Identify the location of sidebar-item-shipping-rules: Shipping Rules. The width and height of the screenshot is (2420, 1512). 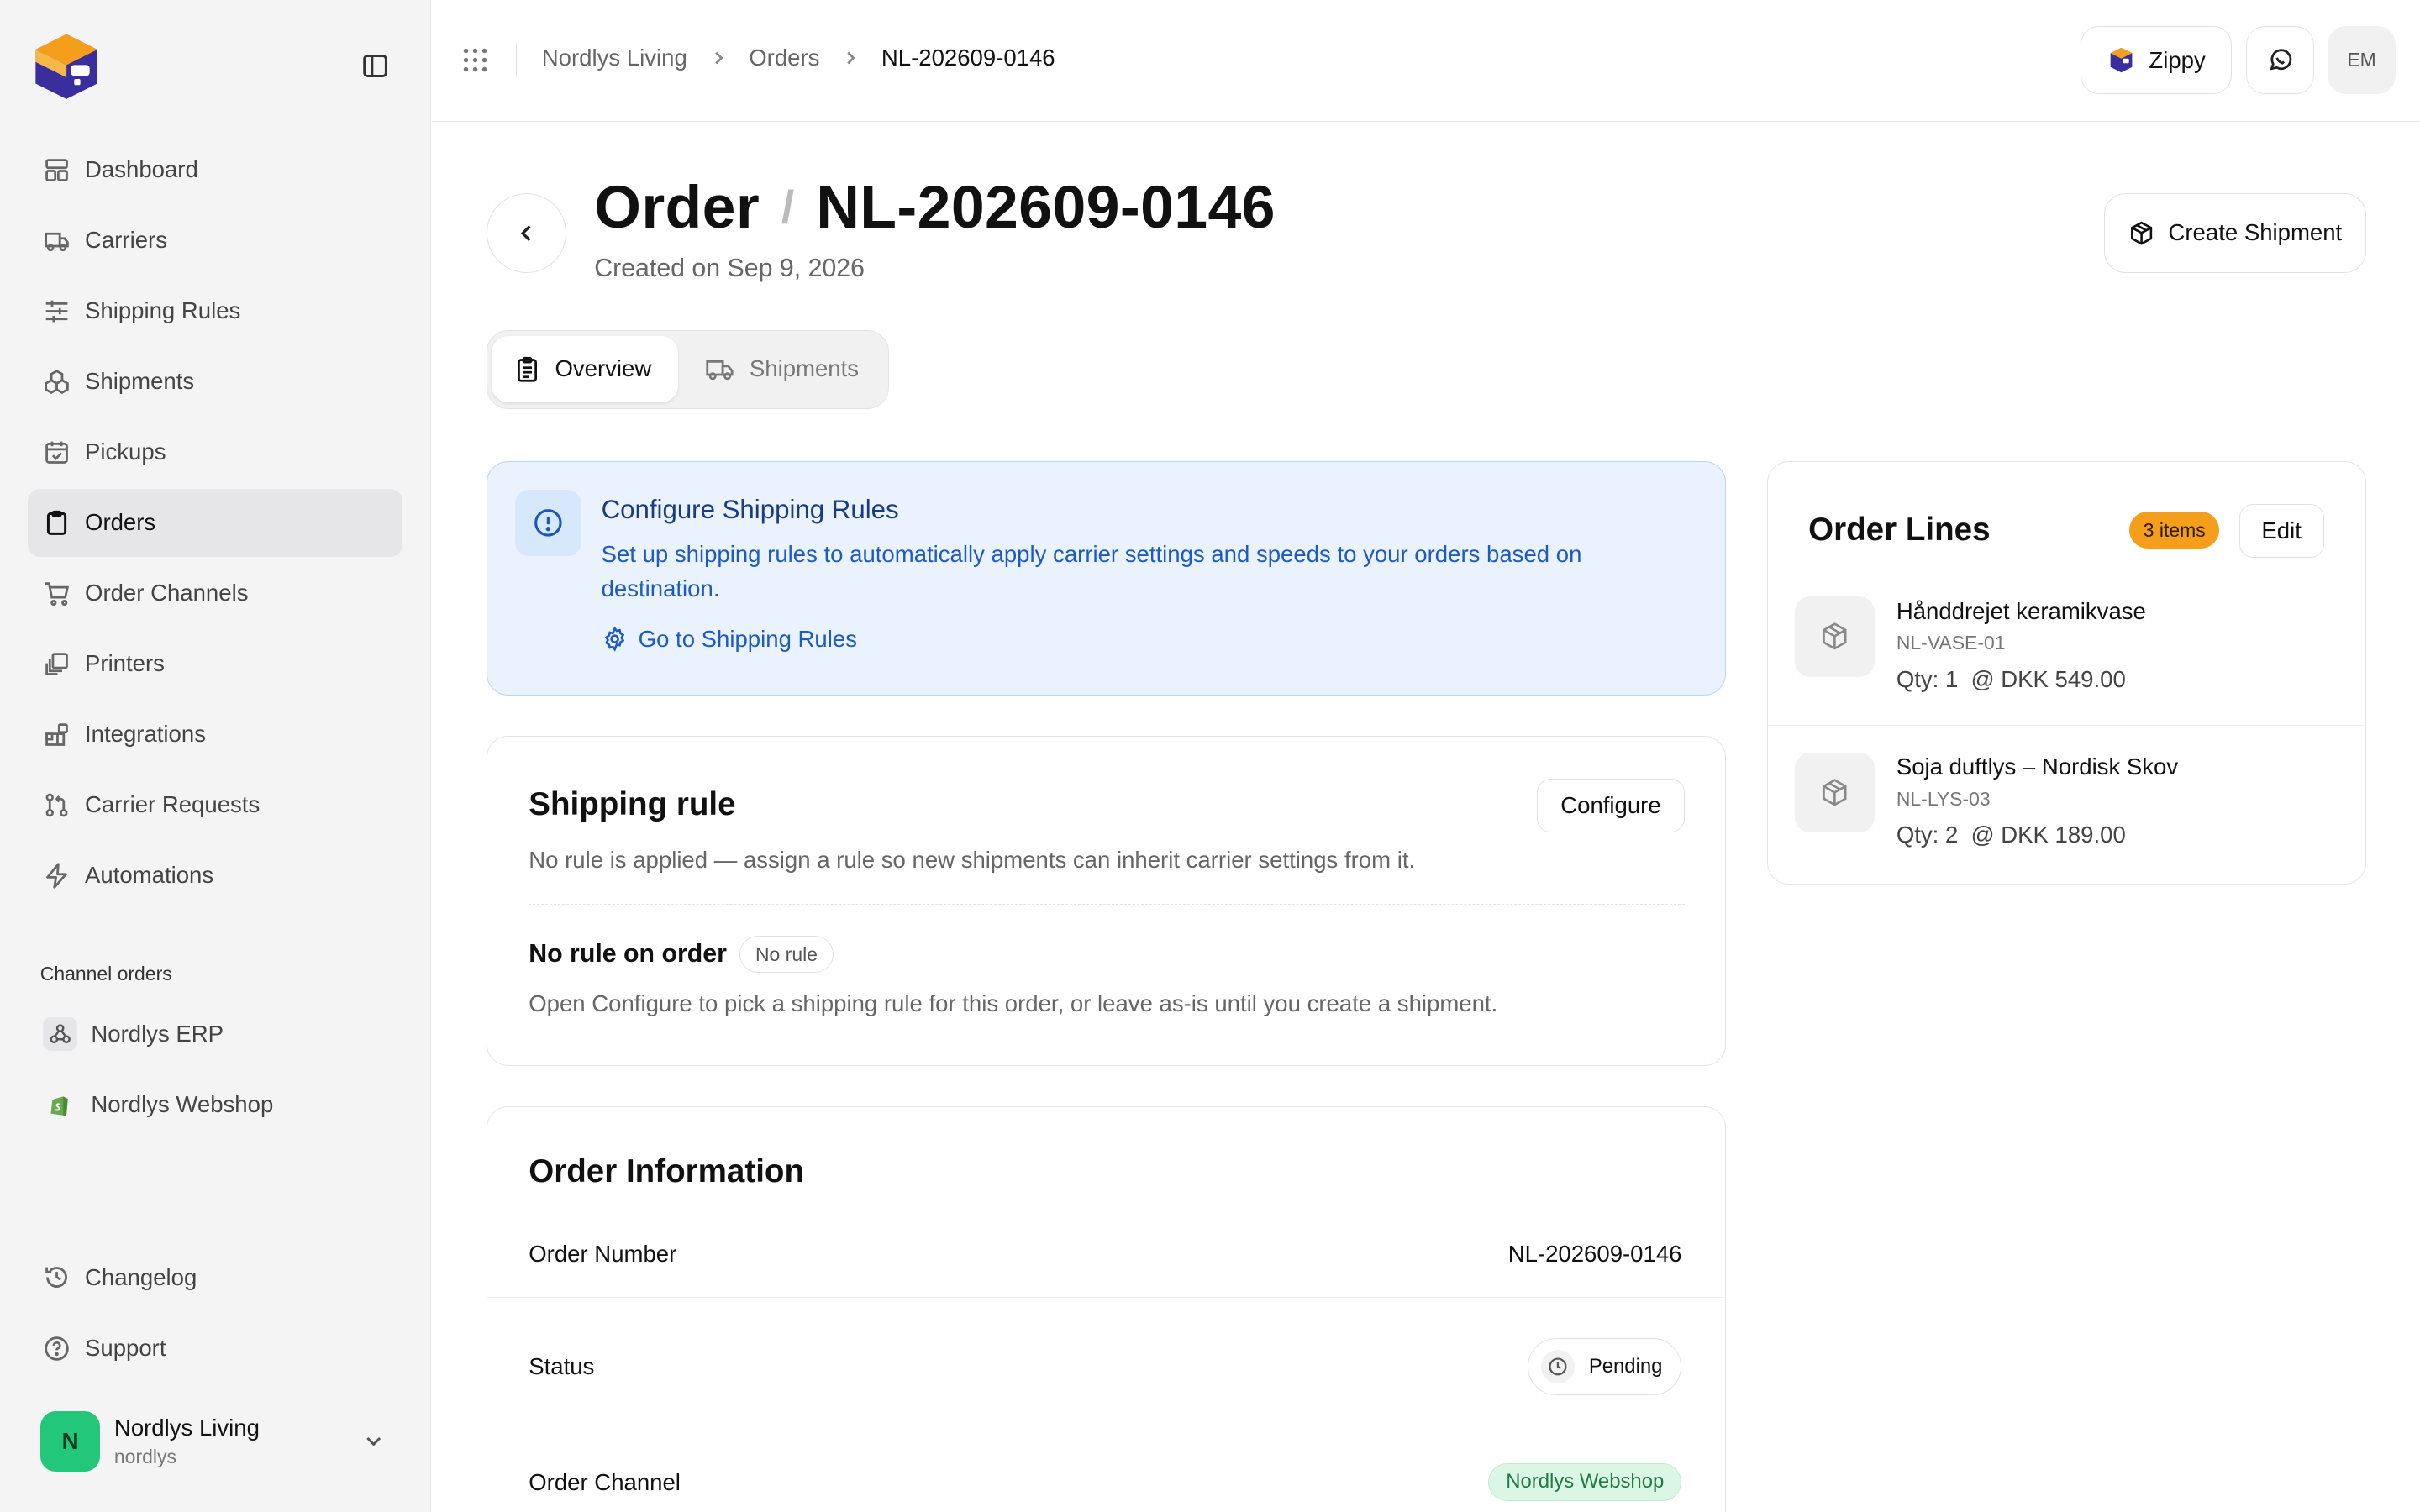
(215, 311).